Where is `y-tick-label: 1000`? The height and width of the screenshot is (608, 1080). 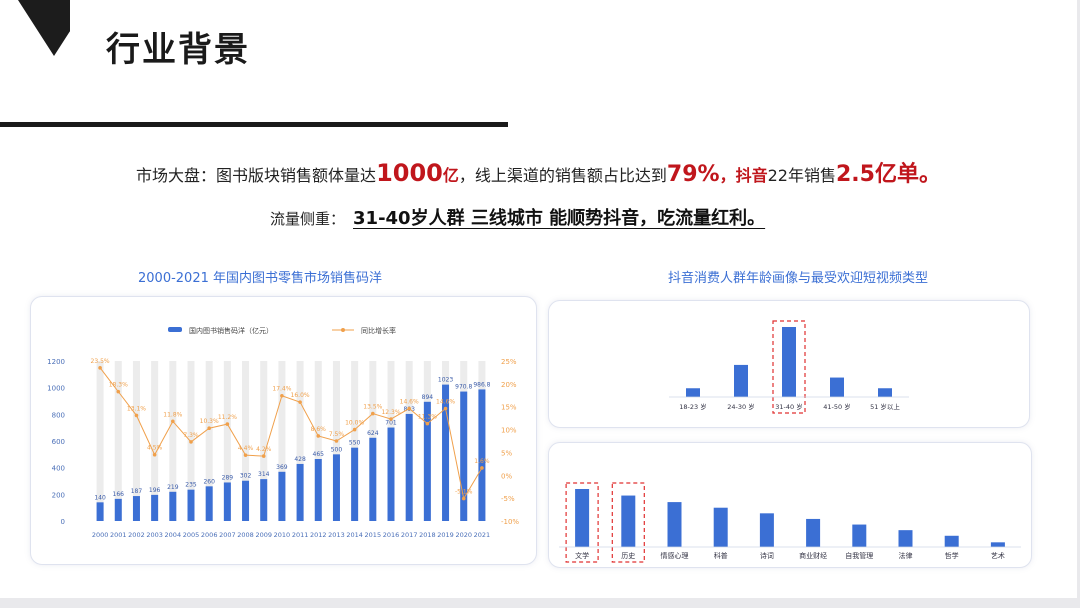 y-tick-label: 1000 is located at coordinates (56, 389).